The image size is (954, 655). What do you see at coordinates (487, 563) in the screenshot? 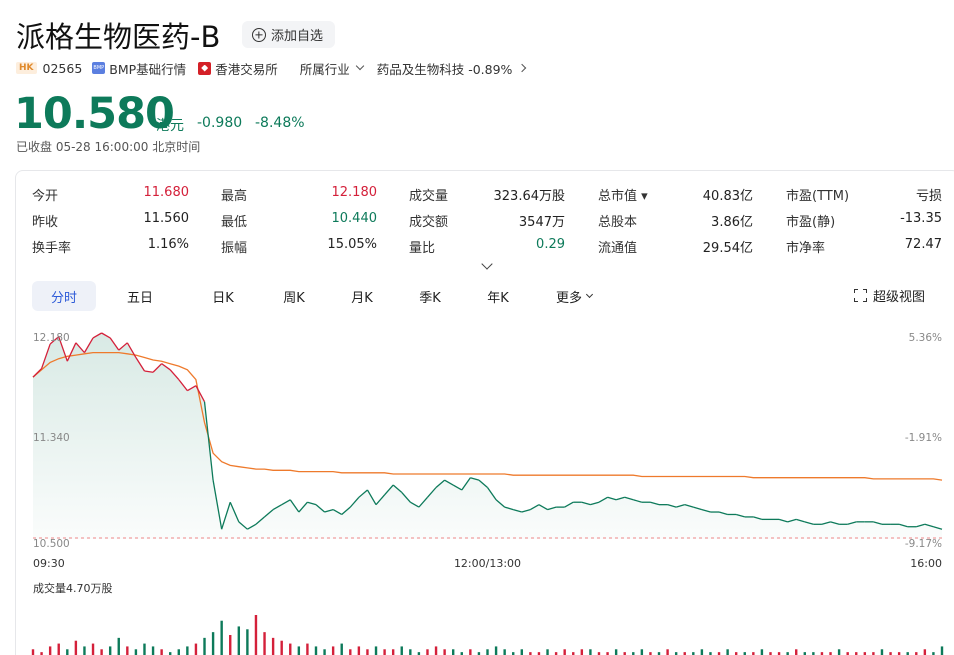
I see `x-tick-label: 12:00/13:00` at bounding box center [487, 563].